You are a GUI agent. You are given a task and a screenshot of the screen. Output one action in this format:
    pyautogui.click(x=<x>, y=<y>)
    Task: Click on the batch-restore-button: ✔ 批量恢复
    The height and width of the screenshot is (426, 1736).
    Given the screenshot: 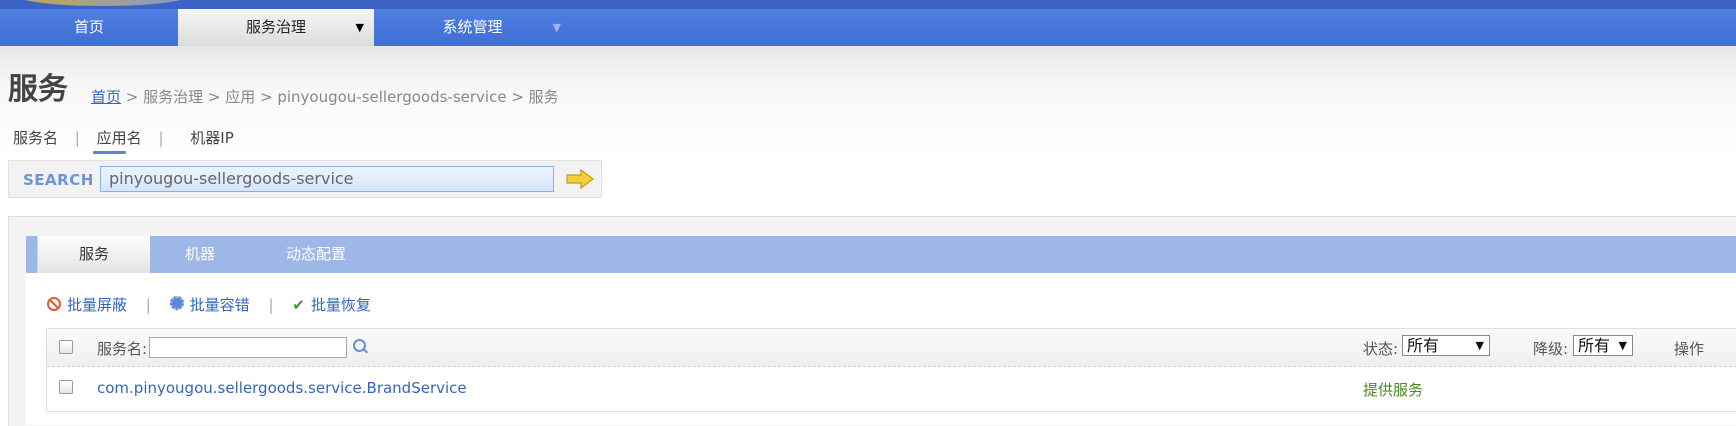 What is the action you would take?
    pyautogui.click(x=331, y=305)
    